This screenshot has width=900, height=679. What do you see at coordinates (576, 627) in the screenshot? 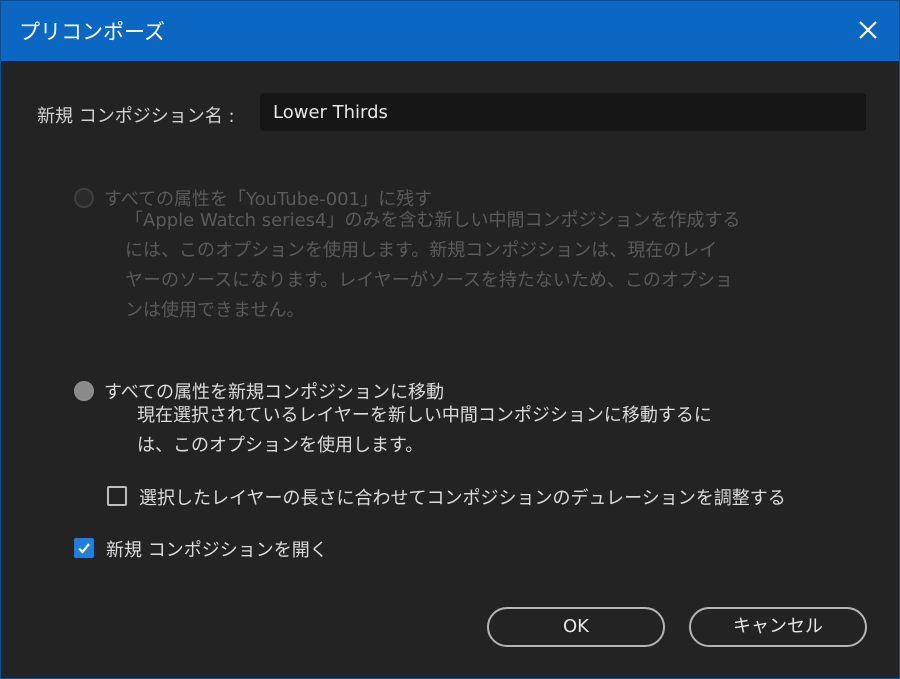
I see `ok-button: OK` at bounding box center [576, 627].